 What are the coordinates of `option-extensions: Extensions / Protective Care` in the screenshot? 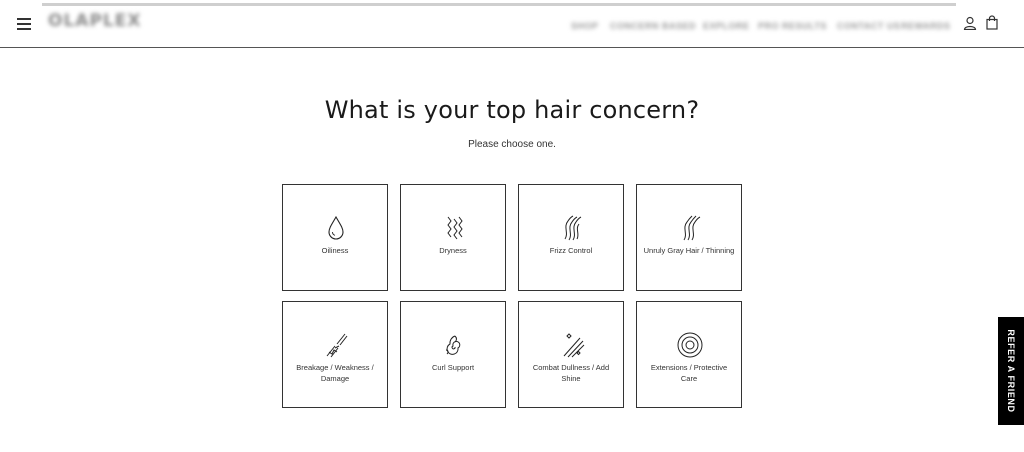 It's located at (689, 354).